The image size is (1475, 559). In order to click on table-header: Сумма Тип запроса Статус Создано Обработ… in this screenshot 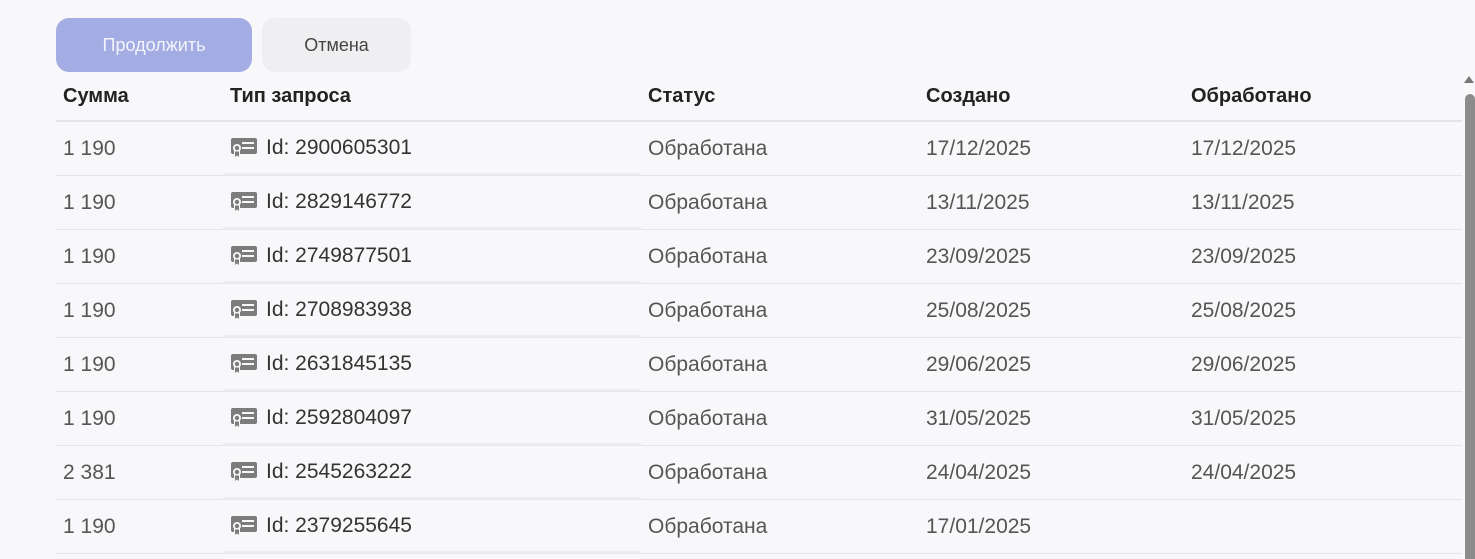, I will do `click(759, 97)`.